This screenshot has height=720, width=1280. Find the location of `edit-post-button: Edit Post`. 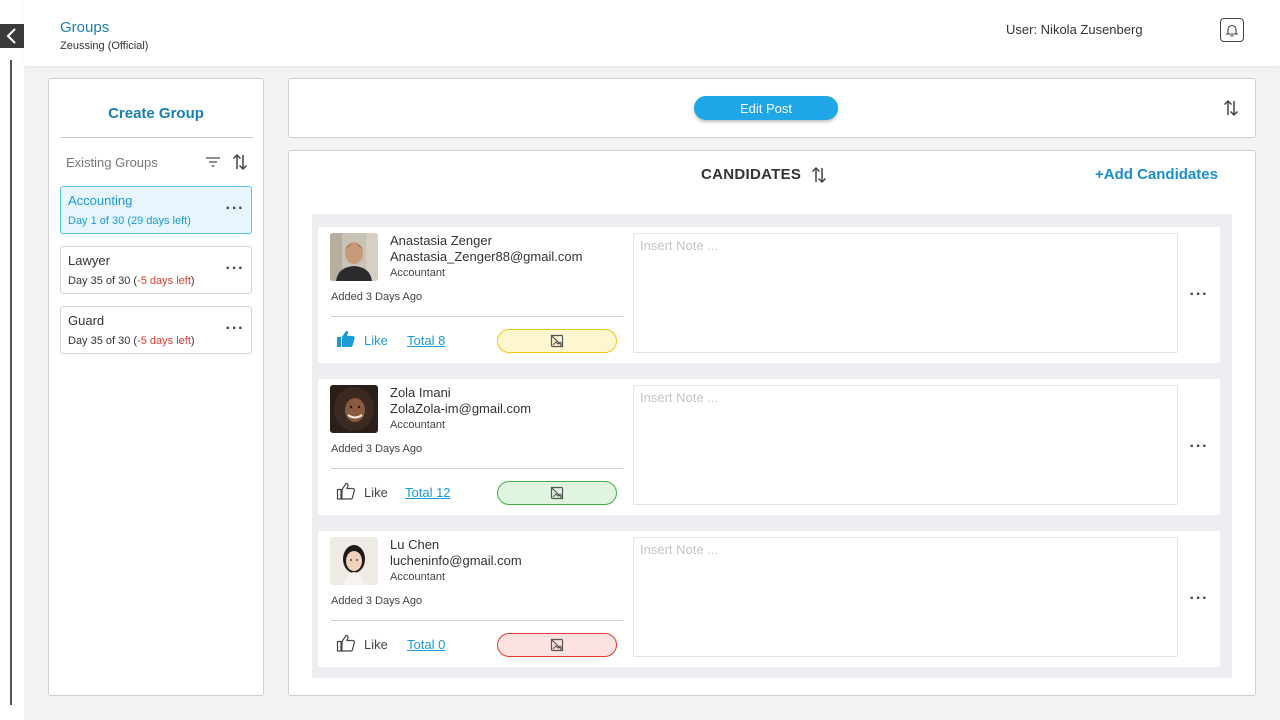

edit-post-button: Edit Post is located at coordinates (766, 108).